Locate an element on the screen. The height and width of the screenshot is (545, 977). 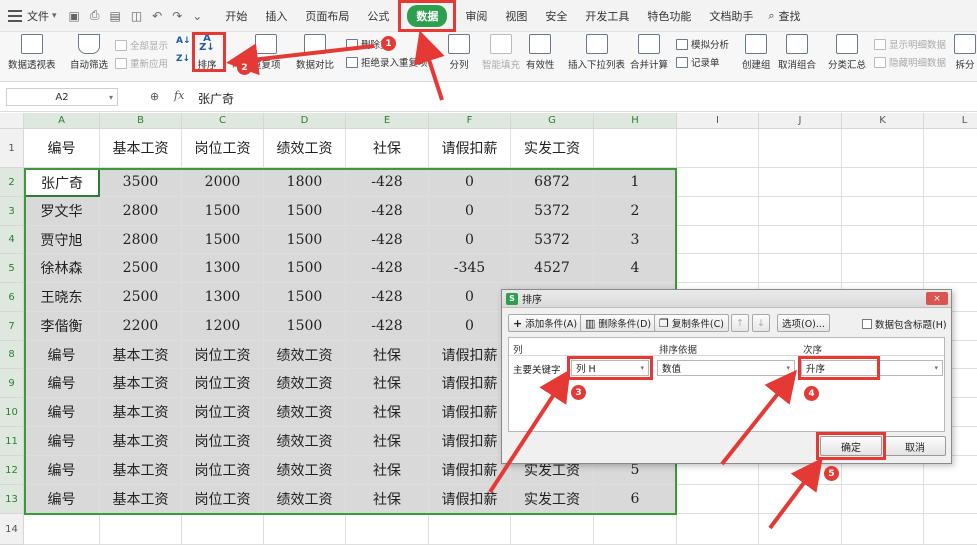
ok-button: 确定 is located at coordinates (851, 446).